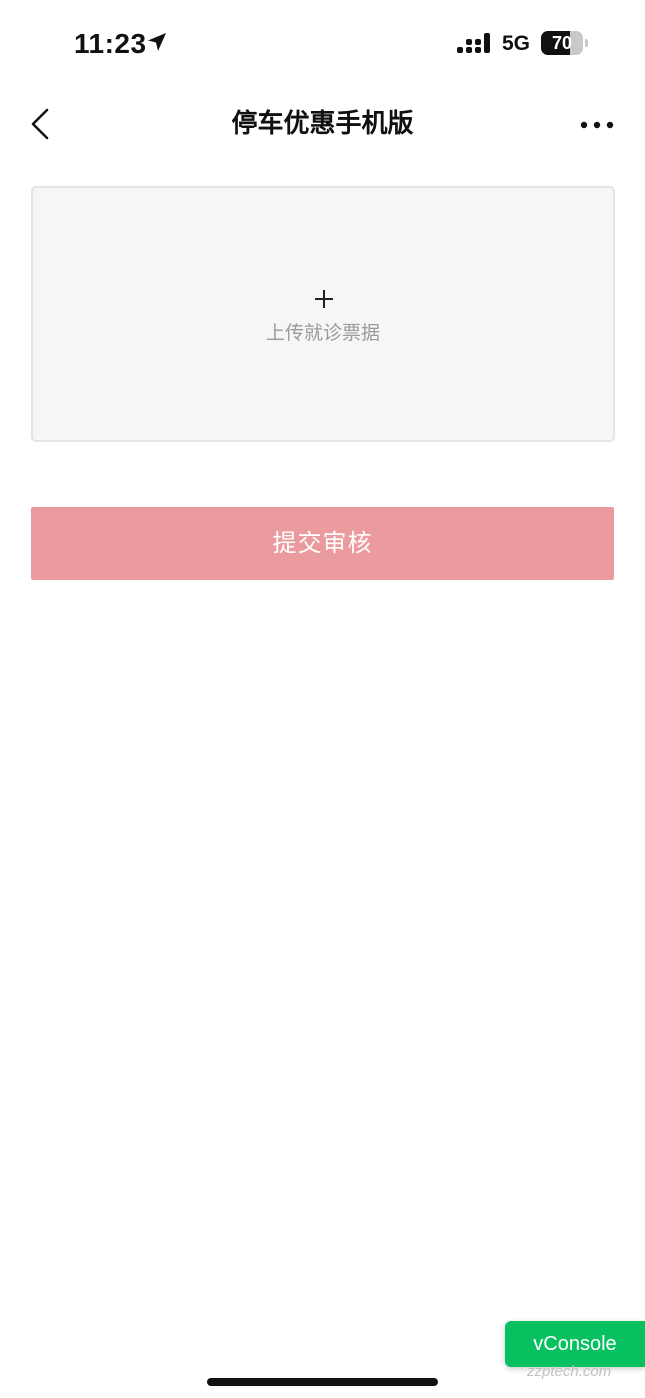  I want to click on signal-icon, so click(474, 44).